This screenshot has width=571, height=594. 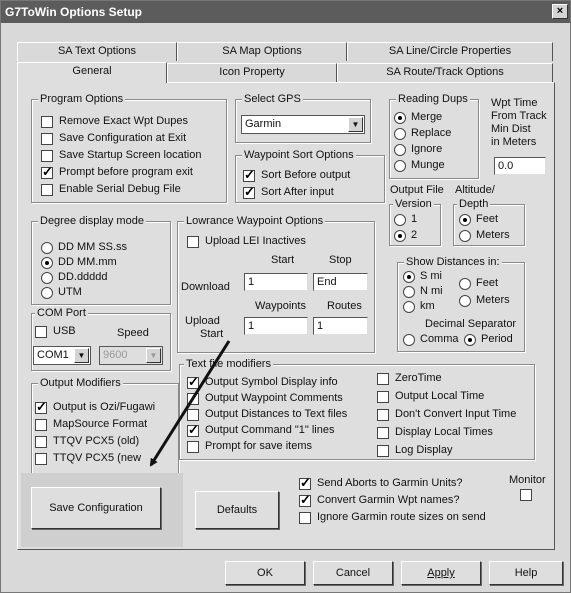 What do you see at coordinates (190, 403) in the screenshot?
I see `annotation-arrow-icon` at bounding box center [190, 403].